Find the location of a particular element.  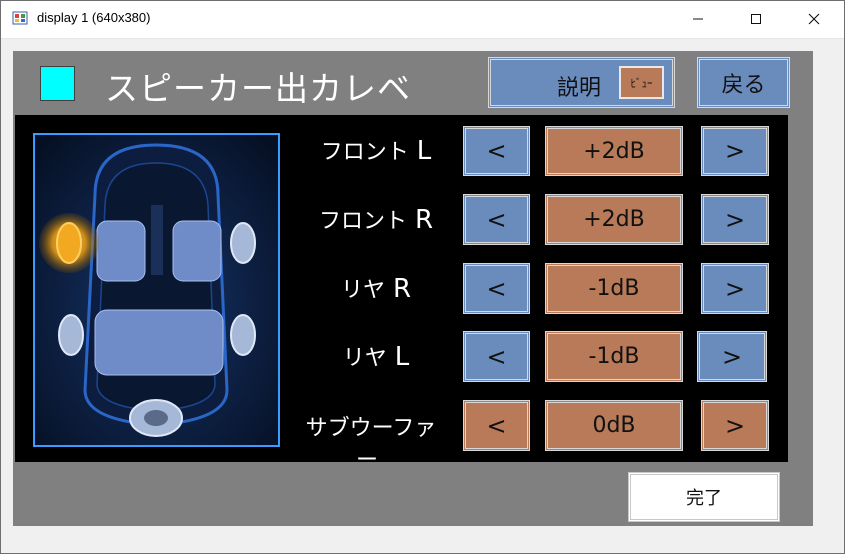

finish-button: 完了 is located at coordinates (704, 497).